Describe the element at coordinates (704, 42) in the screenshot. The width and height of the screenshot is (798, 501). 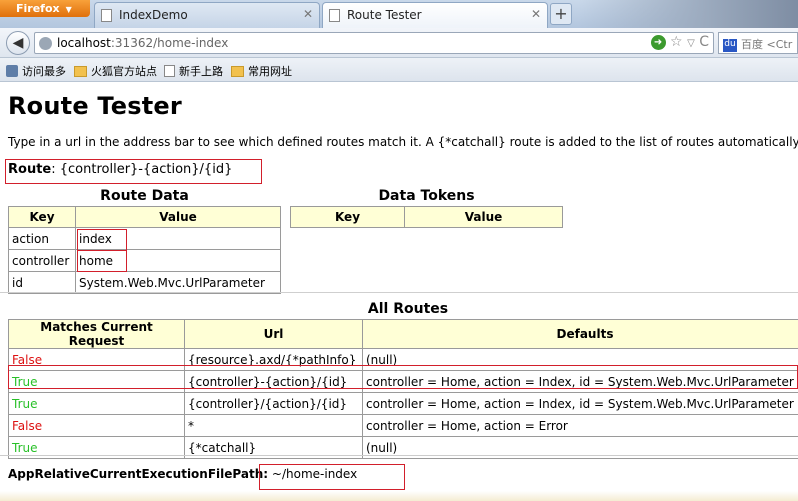
I see `reload-icon: C` at that location.